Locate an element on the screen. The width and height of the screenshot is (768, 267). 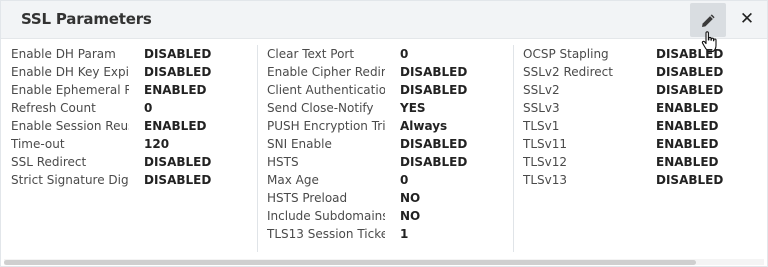
pencil-icon is located at coordinates (708, 20).